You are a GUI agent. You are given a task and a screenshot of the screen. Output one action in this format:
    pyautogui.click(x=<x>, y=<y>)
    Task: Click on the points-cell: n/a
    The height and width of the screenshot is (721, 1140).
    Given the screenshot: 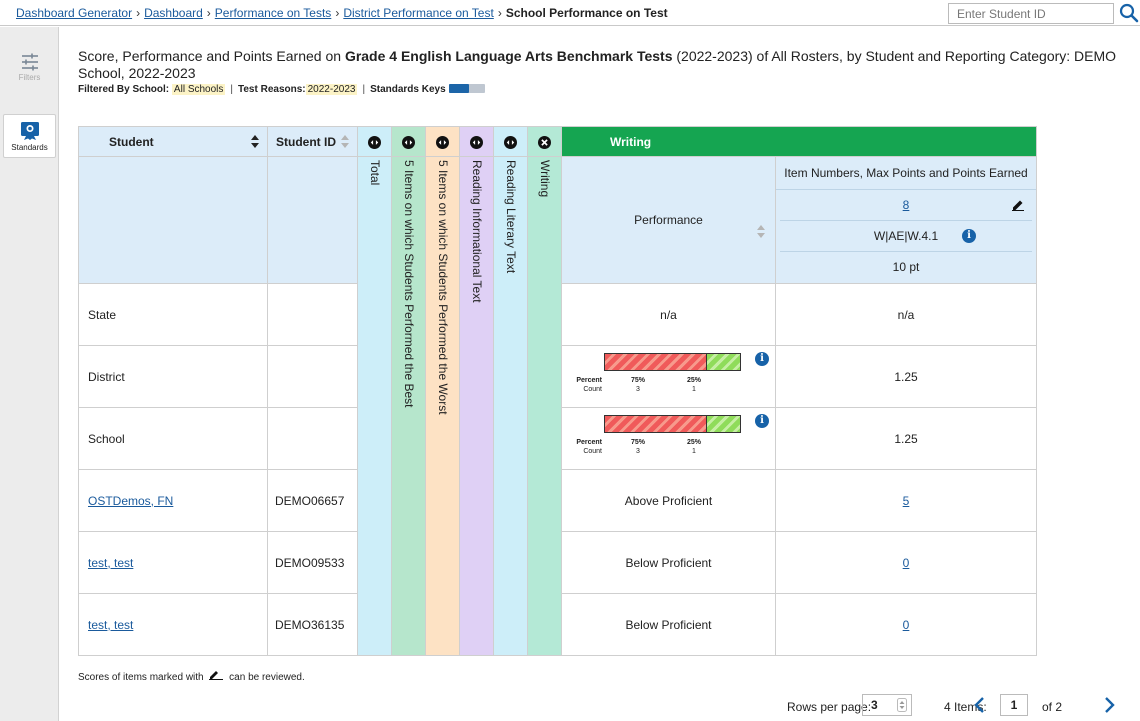 What is the action you would take?
    pyautogui.click(x=906, y=314)
    